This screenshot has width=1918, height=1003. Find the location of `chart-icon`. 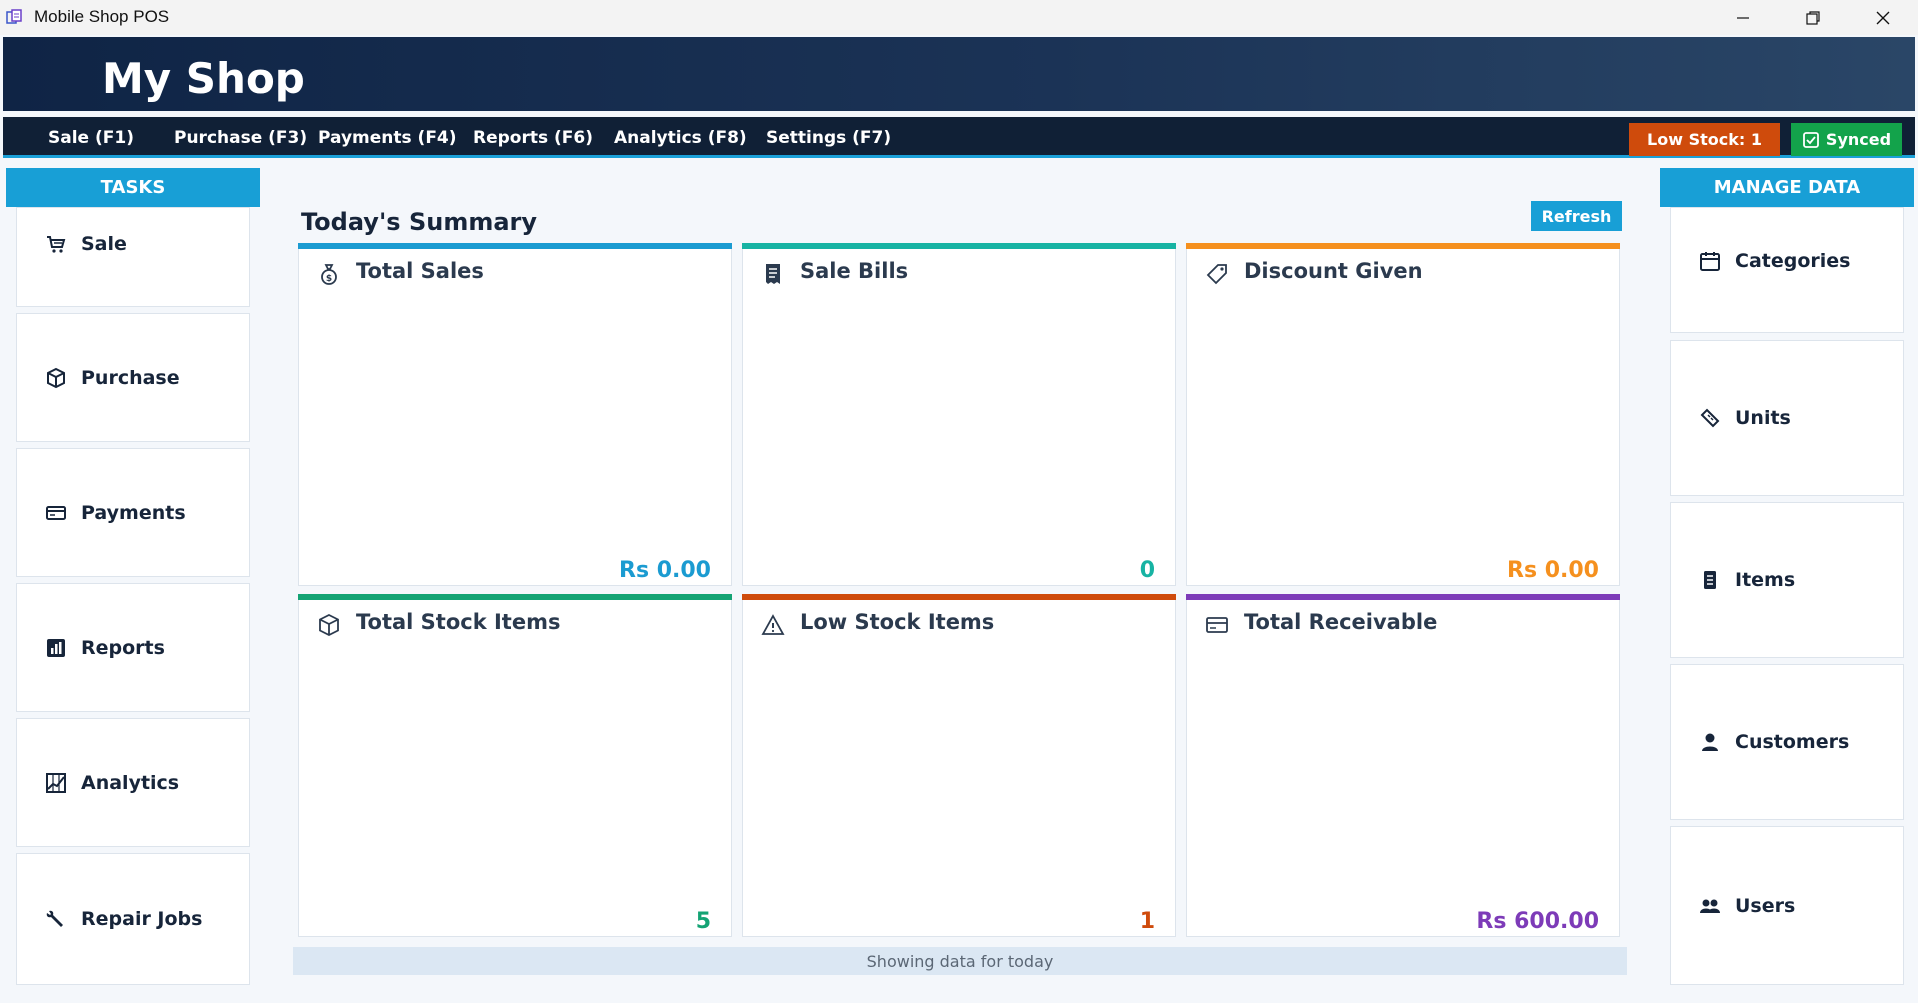

chart-icon is located at coordinates (56, 783).